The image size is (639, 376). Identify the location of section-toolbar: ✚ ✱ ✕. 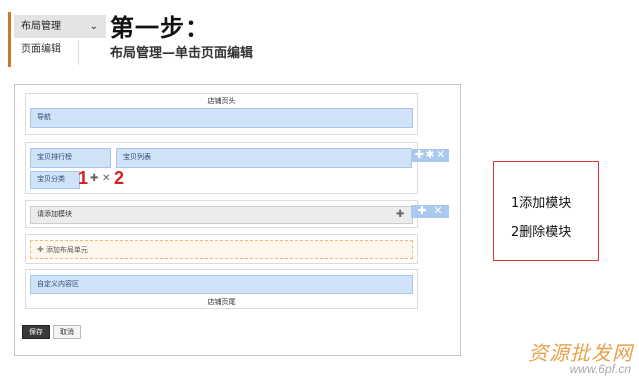
(430, 155).